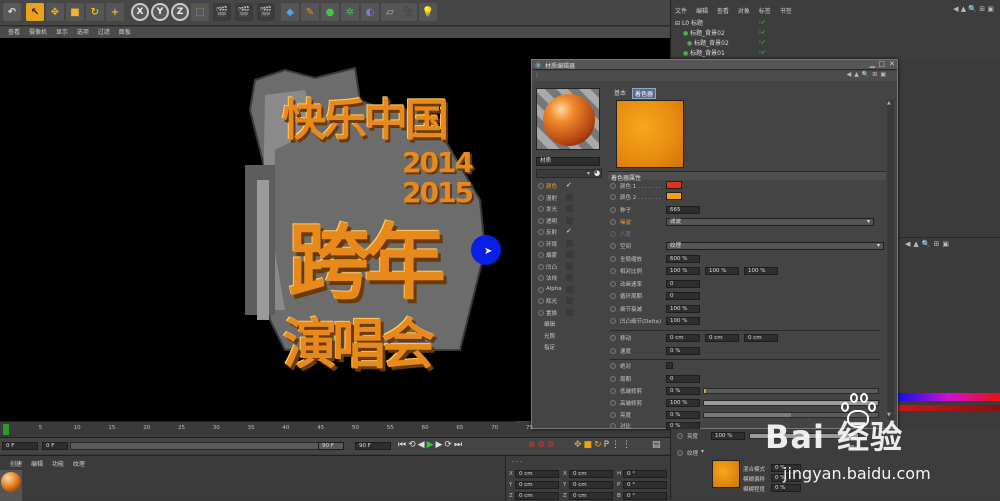 Image resolution: width=1000 pixels, height=501 pixels. Describe the element at coordinates (613, 271) in the screenshot. I see `prop-rel-scale-anim-dot` at that location.